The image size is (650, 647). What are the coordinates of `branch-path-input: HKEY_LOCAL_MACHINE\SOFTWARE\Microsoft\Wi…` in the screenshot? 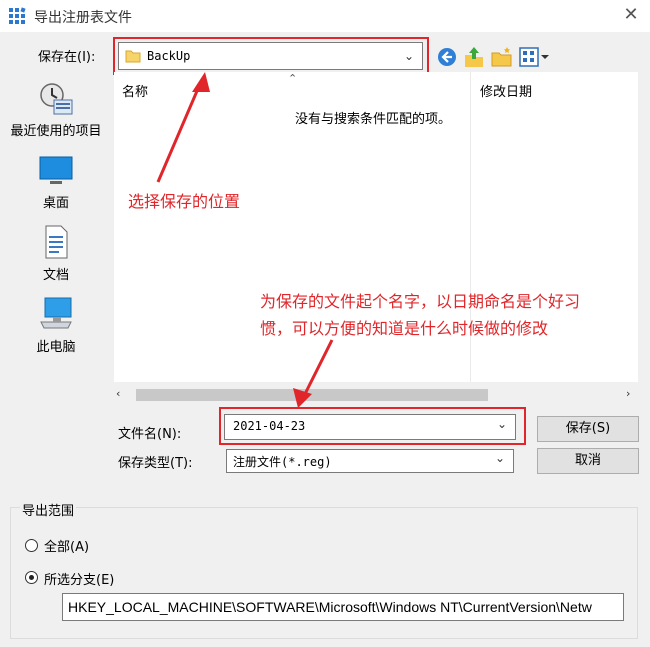 It's located at (343, 607).